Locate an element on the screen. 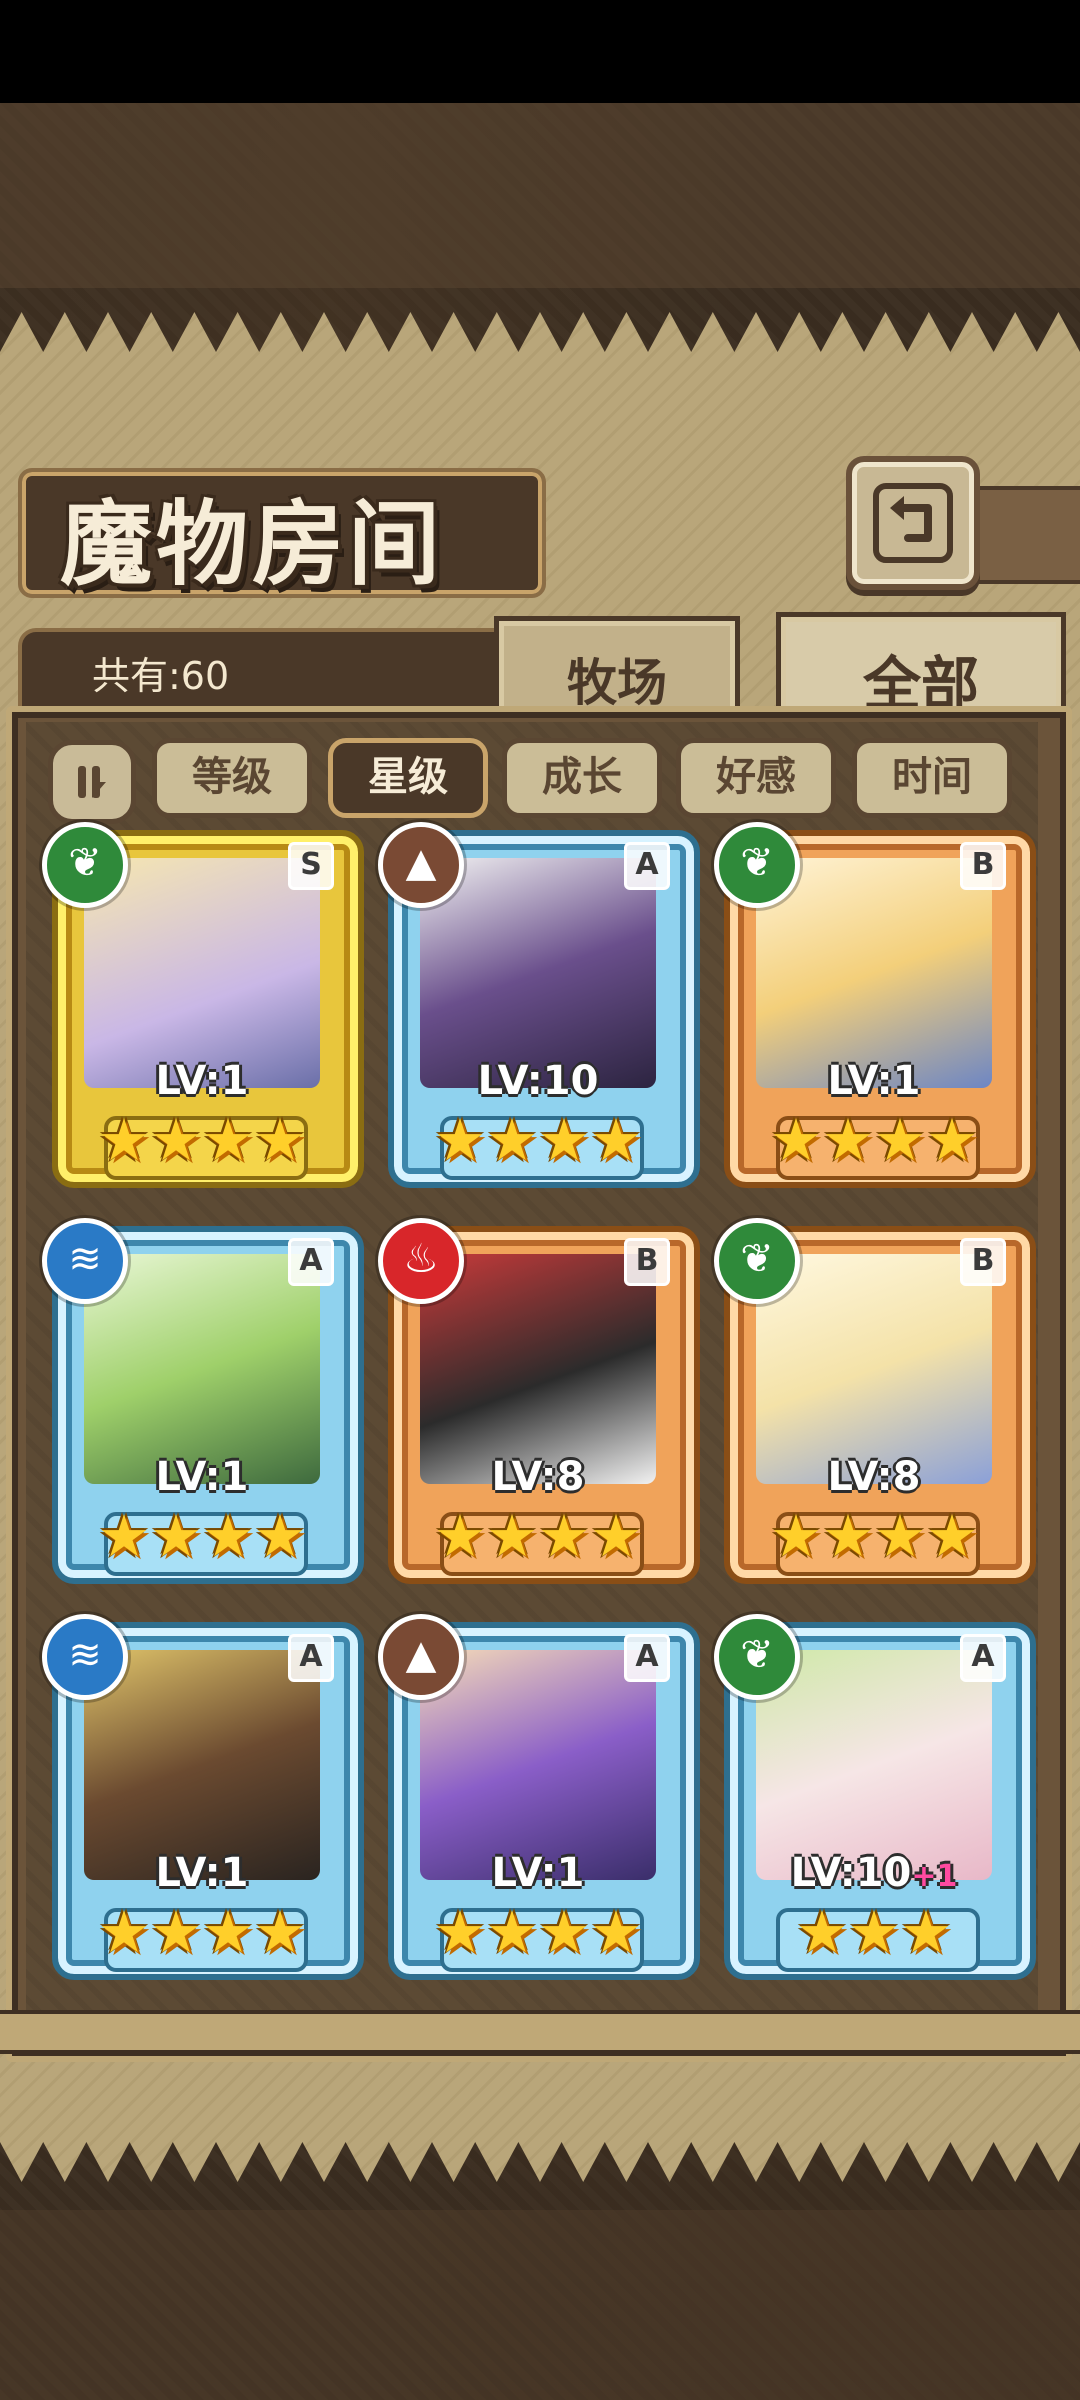 The height and width of the screenshot is (2400, 1080). fire-icon: ♨ is located at coordinates (421, 1261).